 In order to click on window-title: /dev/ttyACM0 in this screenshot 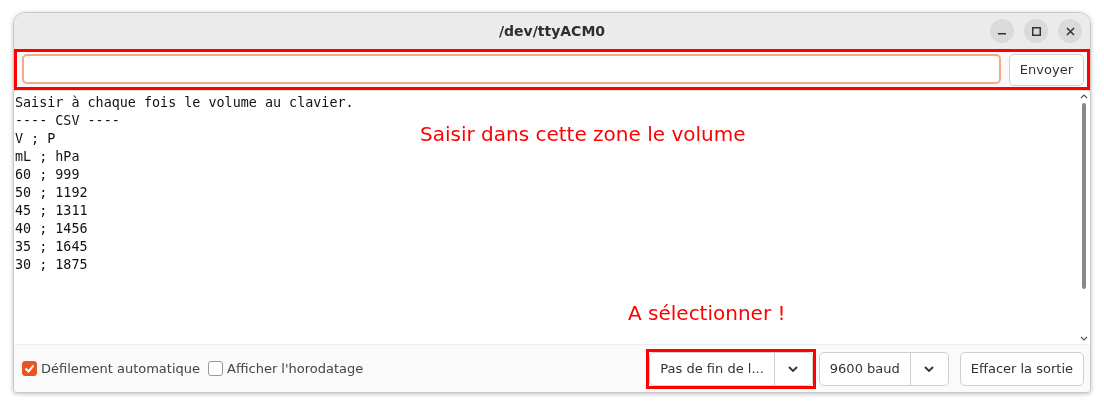, I will do `click(552, 31)`.